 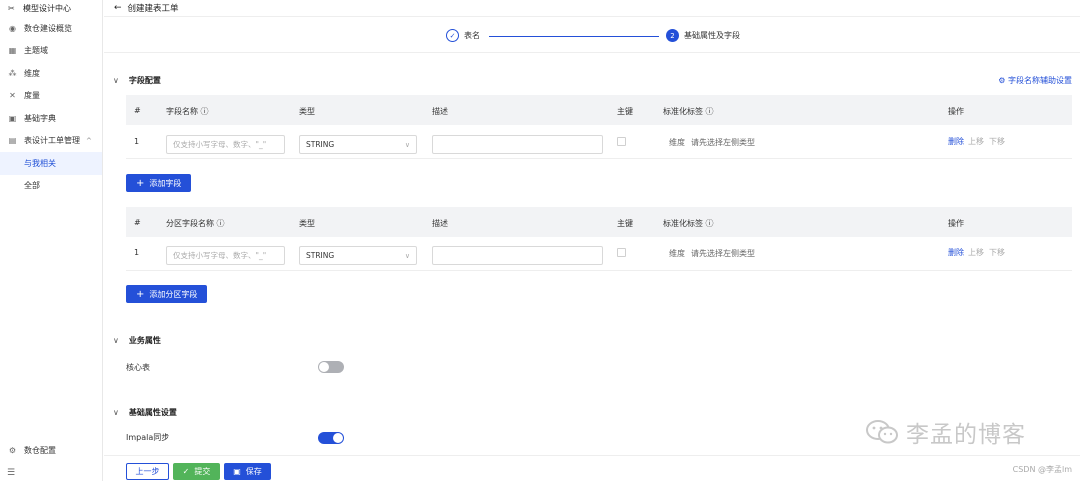 I want to click on sidebar-sub-all: 全部, so click(x=51, y=186).